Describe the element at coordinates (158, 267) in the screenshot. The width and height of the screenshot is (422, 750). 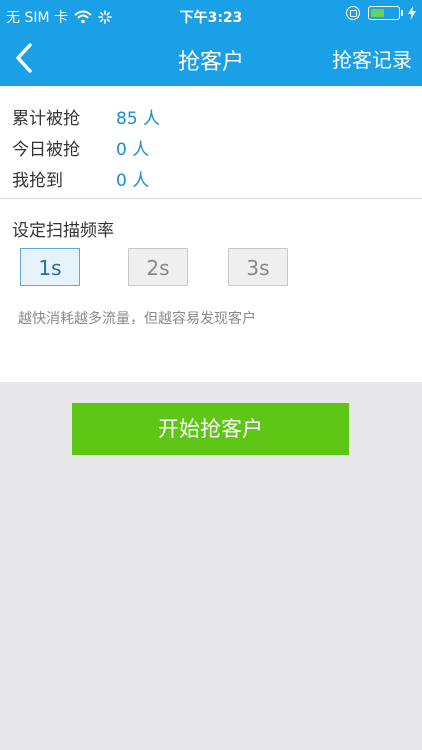
I see `frequency-option-2s: 2s` at that location.